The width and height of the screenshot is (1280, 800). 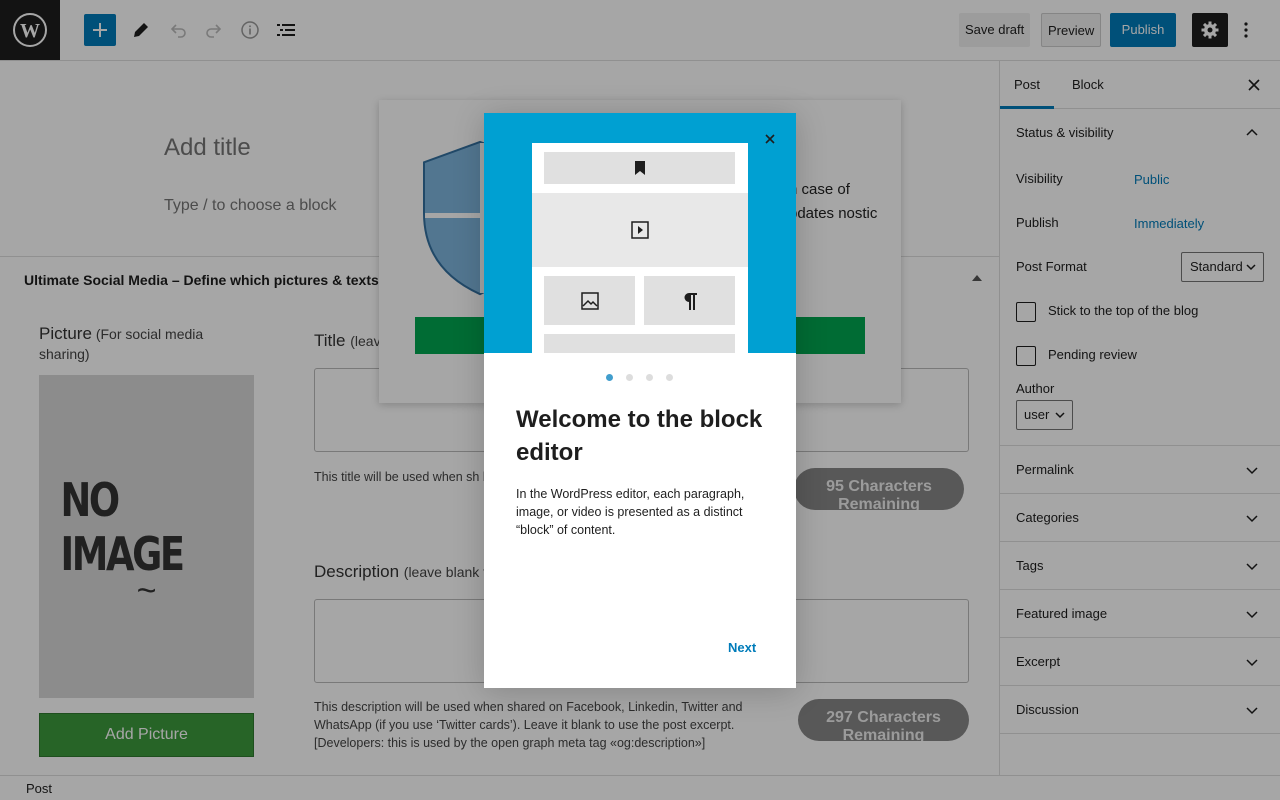 What do you see at coordinates (639, 343) in the screenshot?
I see `illustration-block` at bounding box center [639, 343].